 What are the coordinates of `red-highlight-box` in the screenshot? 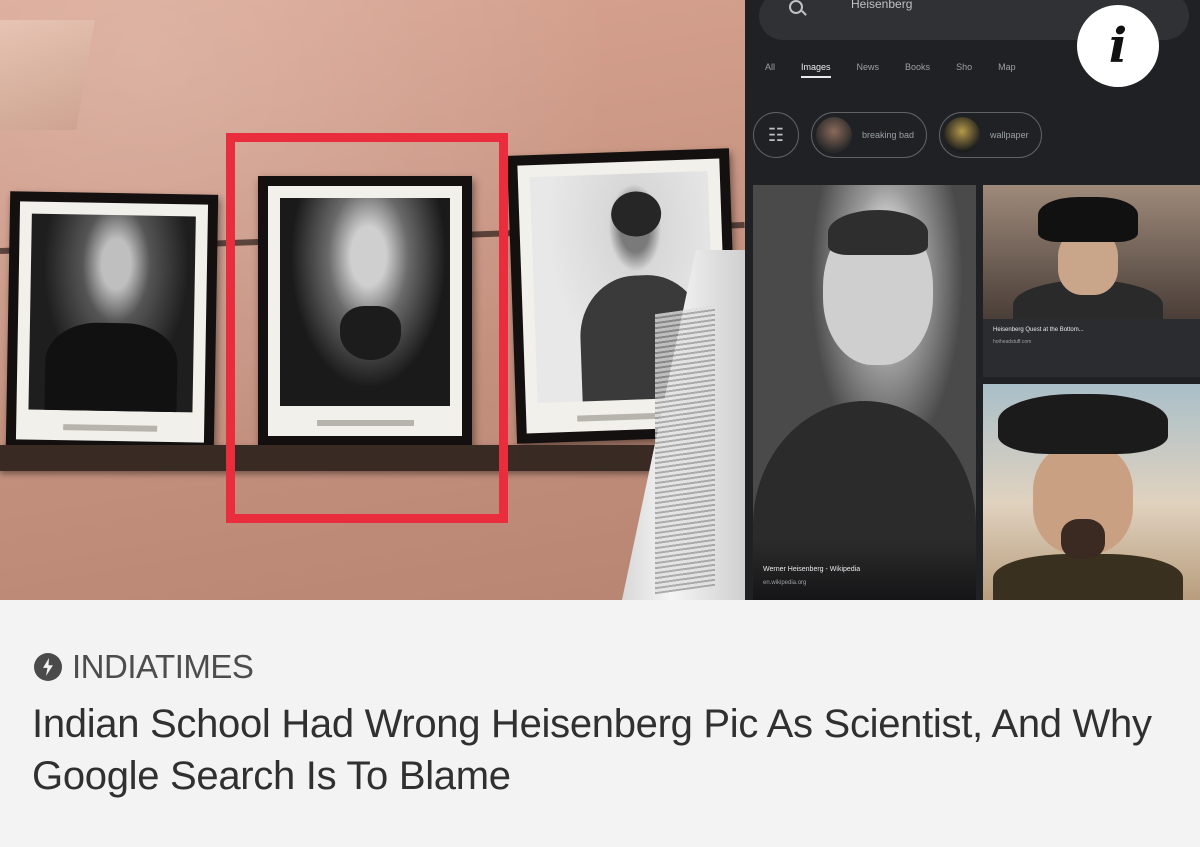 It's located at (367, 328).